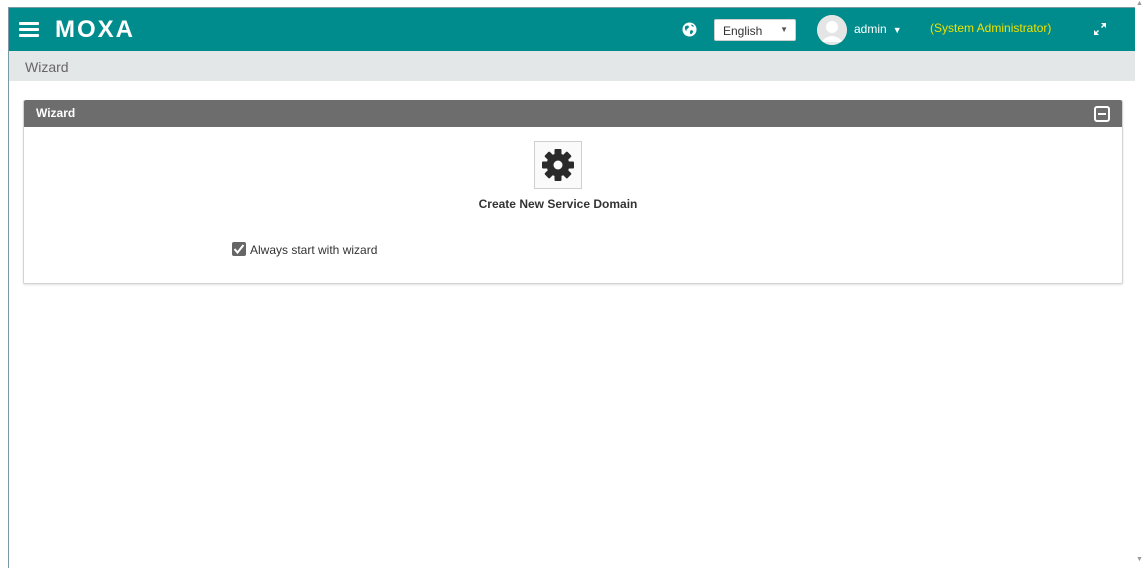 The height and width of the screenshot is (568, 1142). Describe the element at coordinates (784, 29) in the screenshot. I see `chevron-down-icon: ▼` at that location.